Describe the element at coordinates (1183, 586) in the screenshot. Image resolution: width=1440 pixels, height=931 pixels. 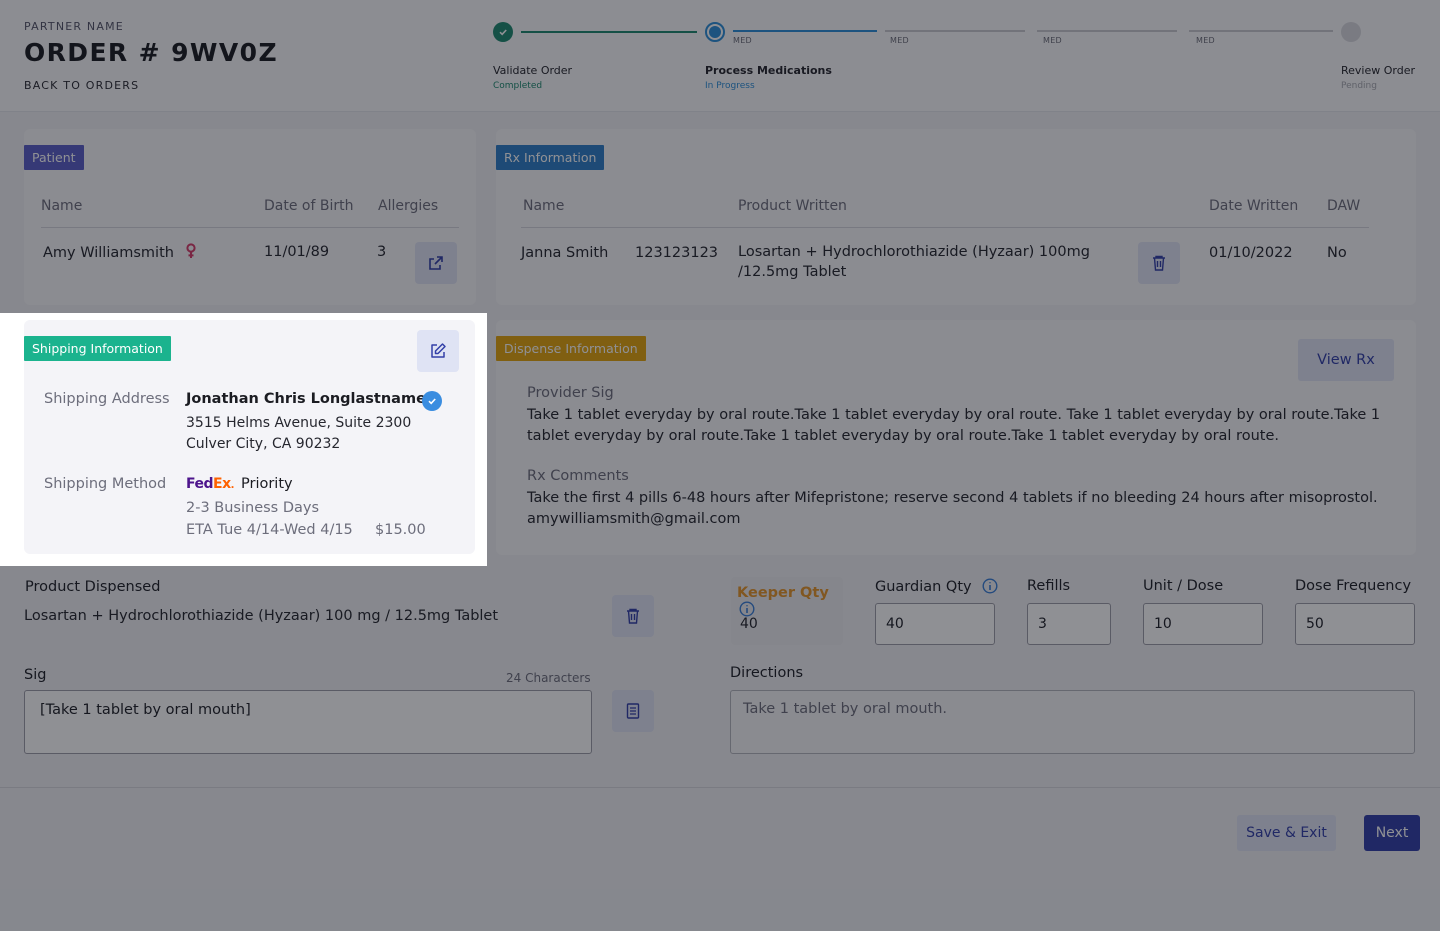
I see `unit-dose-label: Unit / Dose` at that location.